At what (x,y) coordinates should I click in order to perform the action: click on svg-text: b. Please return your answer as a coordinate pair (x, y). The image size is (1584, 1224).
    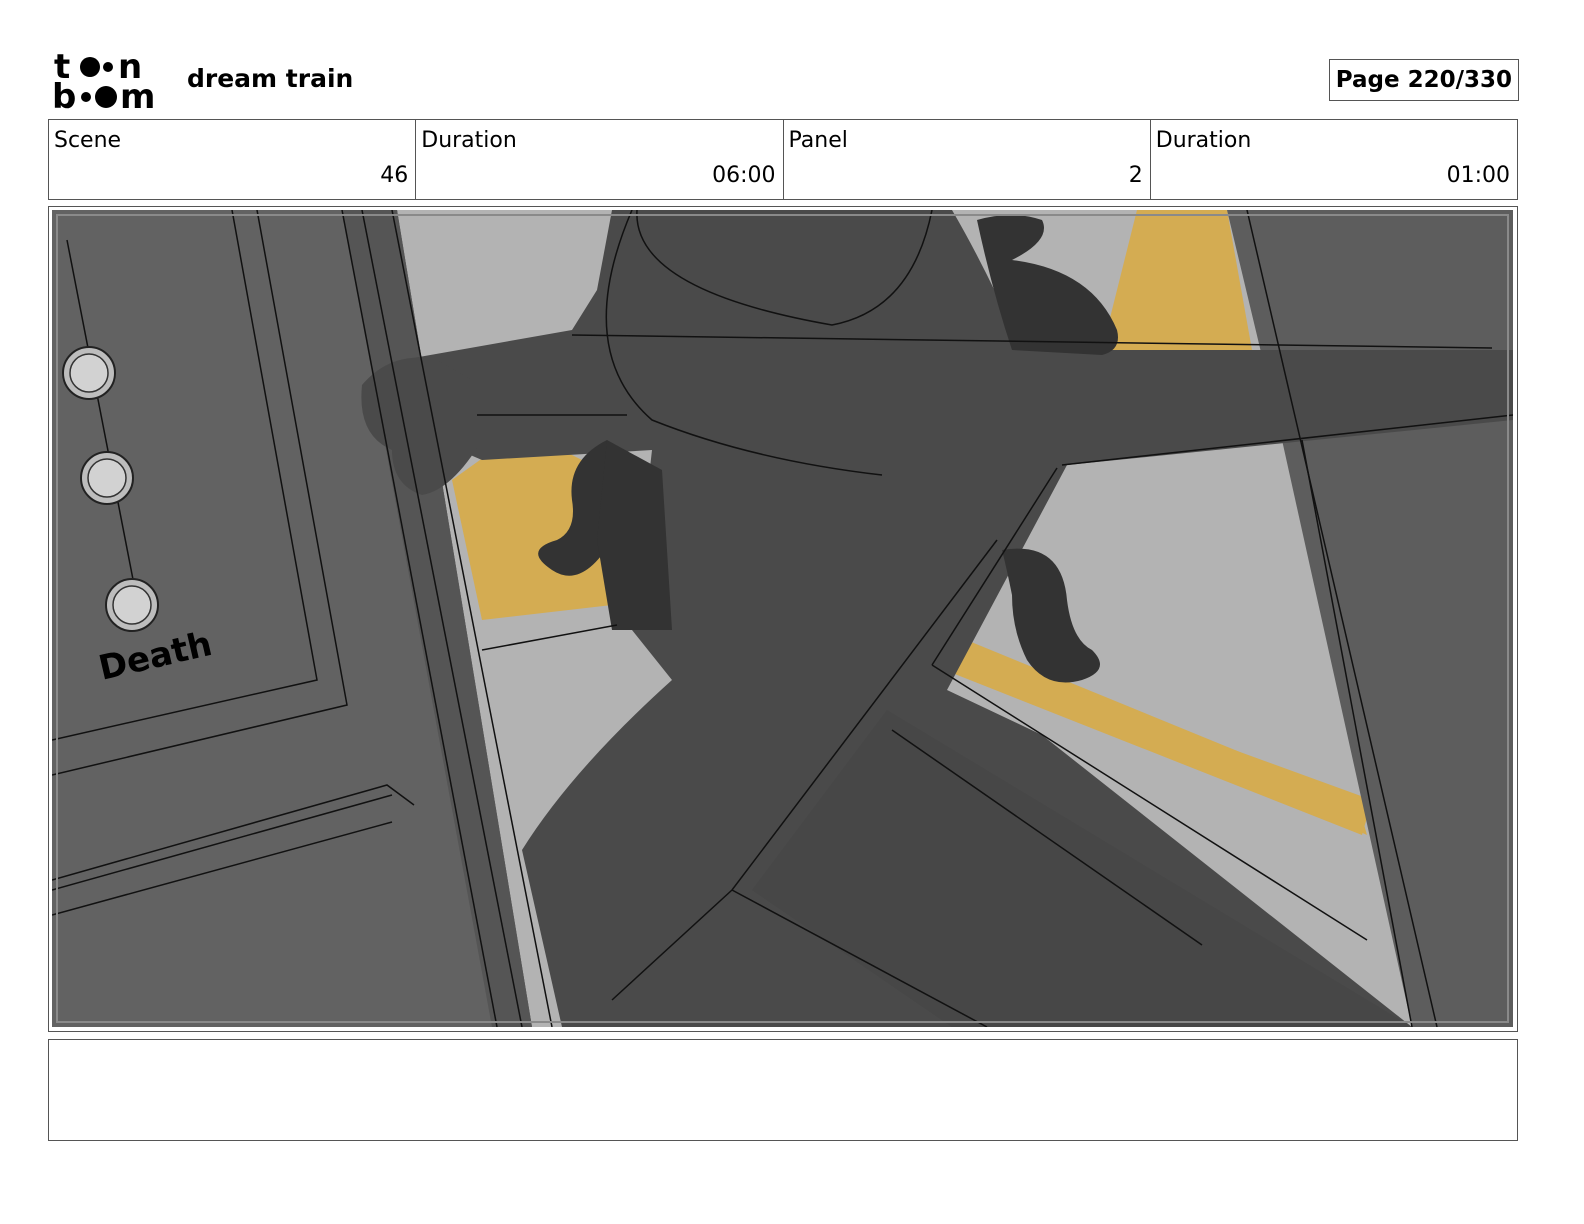
    Looking at the image, I should click on (64, 94).